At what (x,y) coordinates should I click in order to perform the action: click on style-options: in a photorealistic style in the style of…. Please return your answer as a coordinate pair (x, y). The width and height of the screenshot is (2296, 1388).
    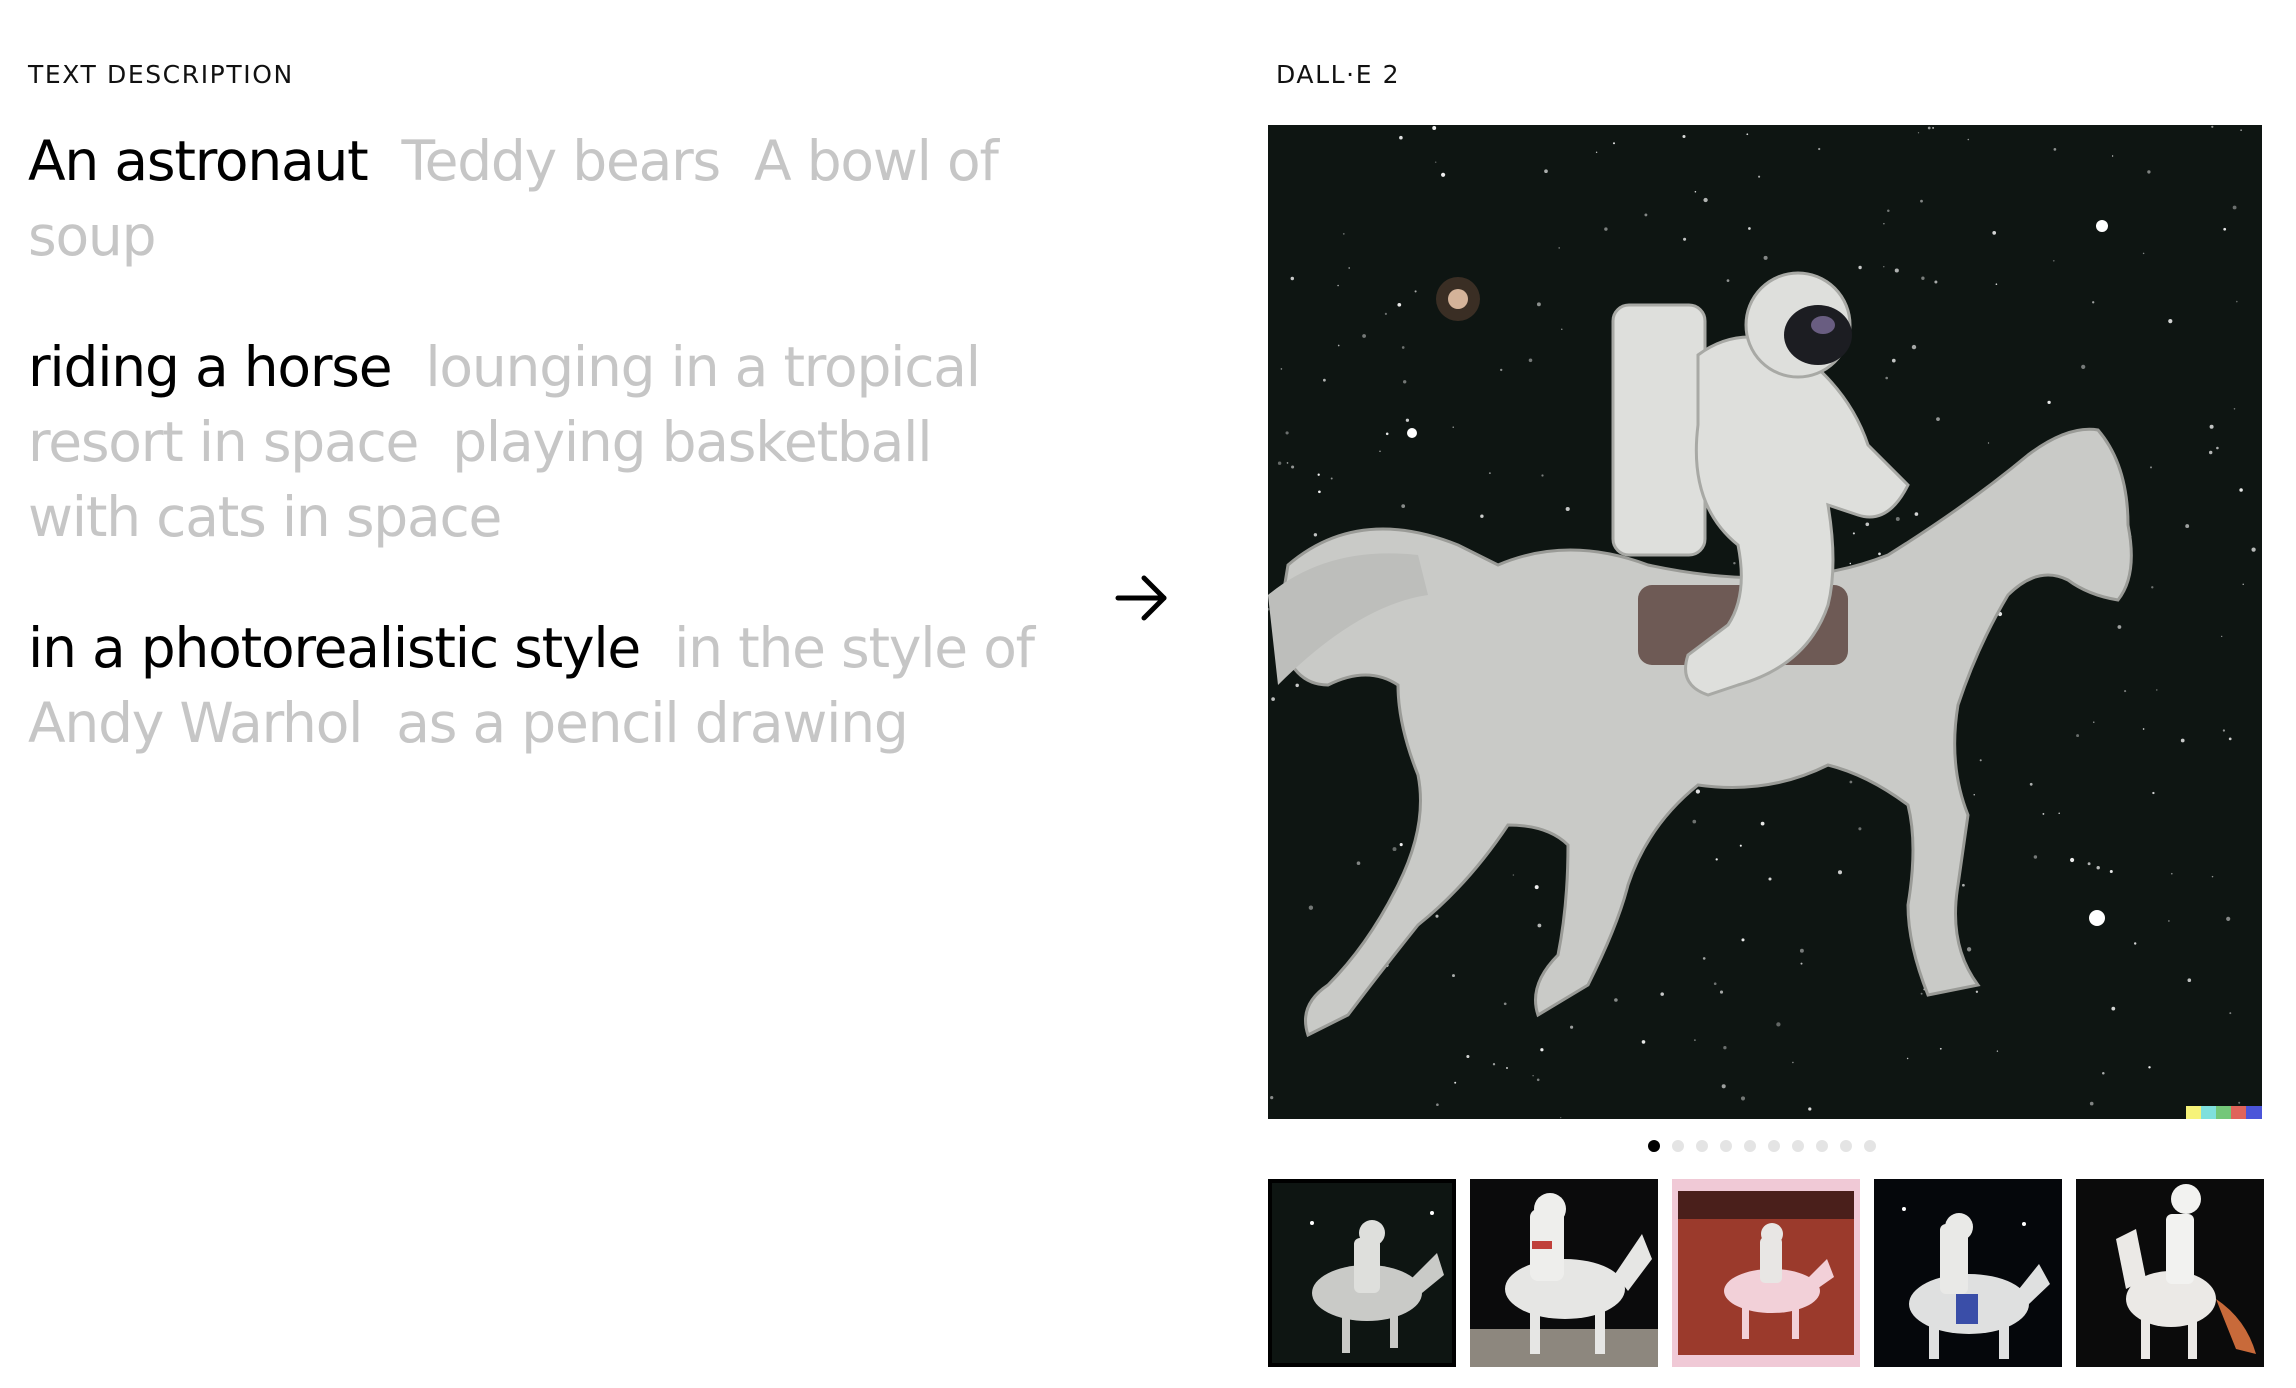
    Looking at the image, I should click on (533, 686).